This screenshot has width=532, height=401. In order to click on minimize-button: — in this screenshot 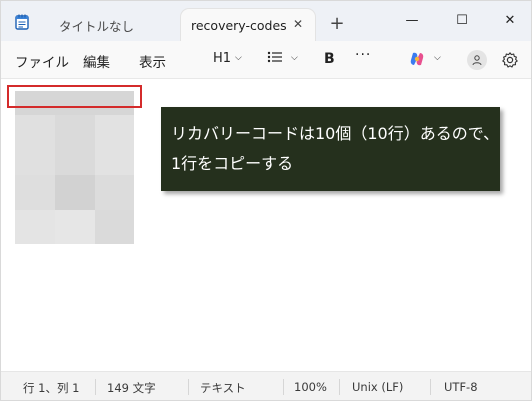, I will do `click(412, 20)`.